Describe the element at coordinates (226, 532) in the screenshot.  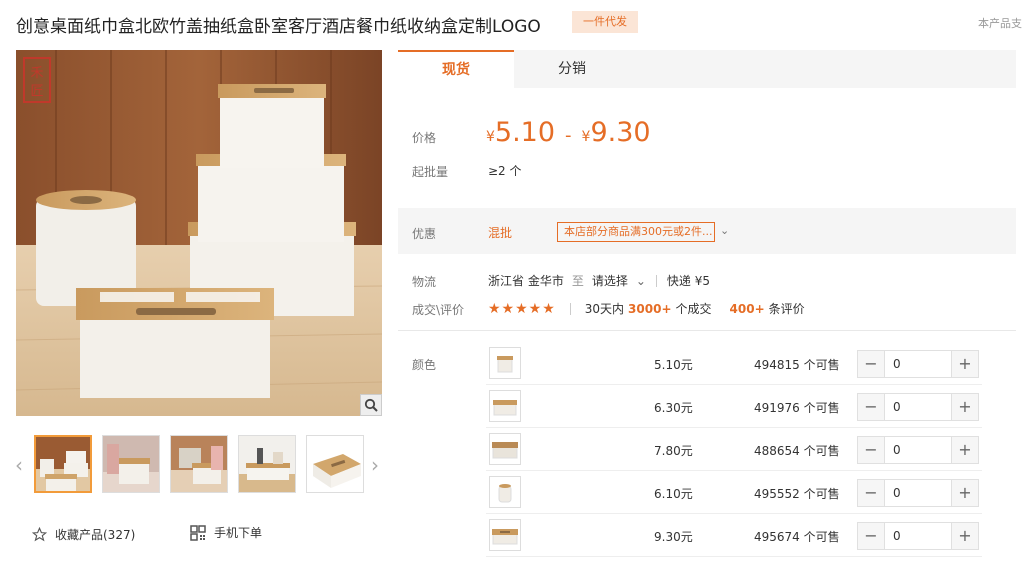
I see `mobile-order-button: 手机下单` at that location.